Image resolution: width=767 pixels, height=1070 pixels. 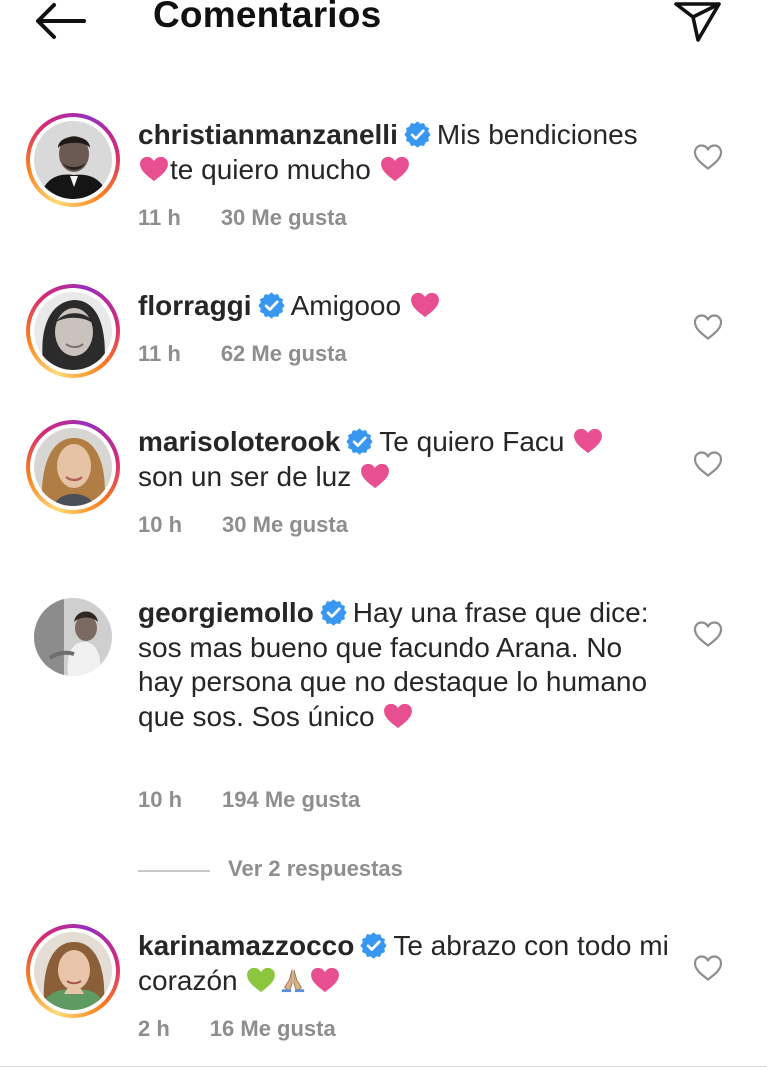 I want to click on comment-meta: 10 h 194 Me gusta, so click(x=249, y=800).